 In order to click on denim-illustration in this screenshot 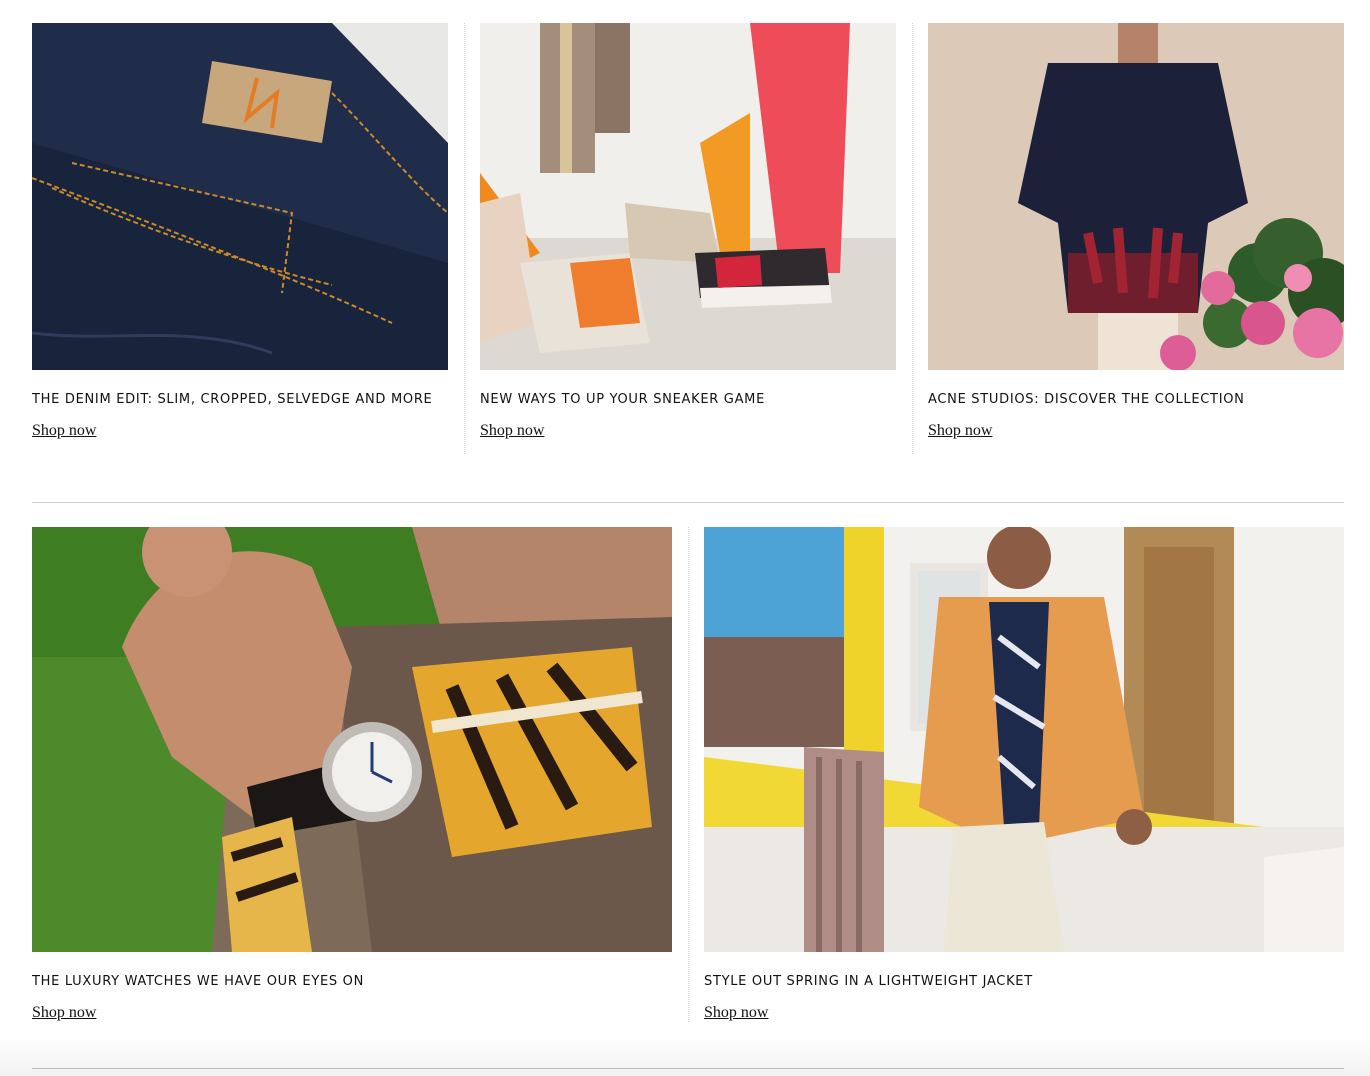, I will do `click(240, 196)`.